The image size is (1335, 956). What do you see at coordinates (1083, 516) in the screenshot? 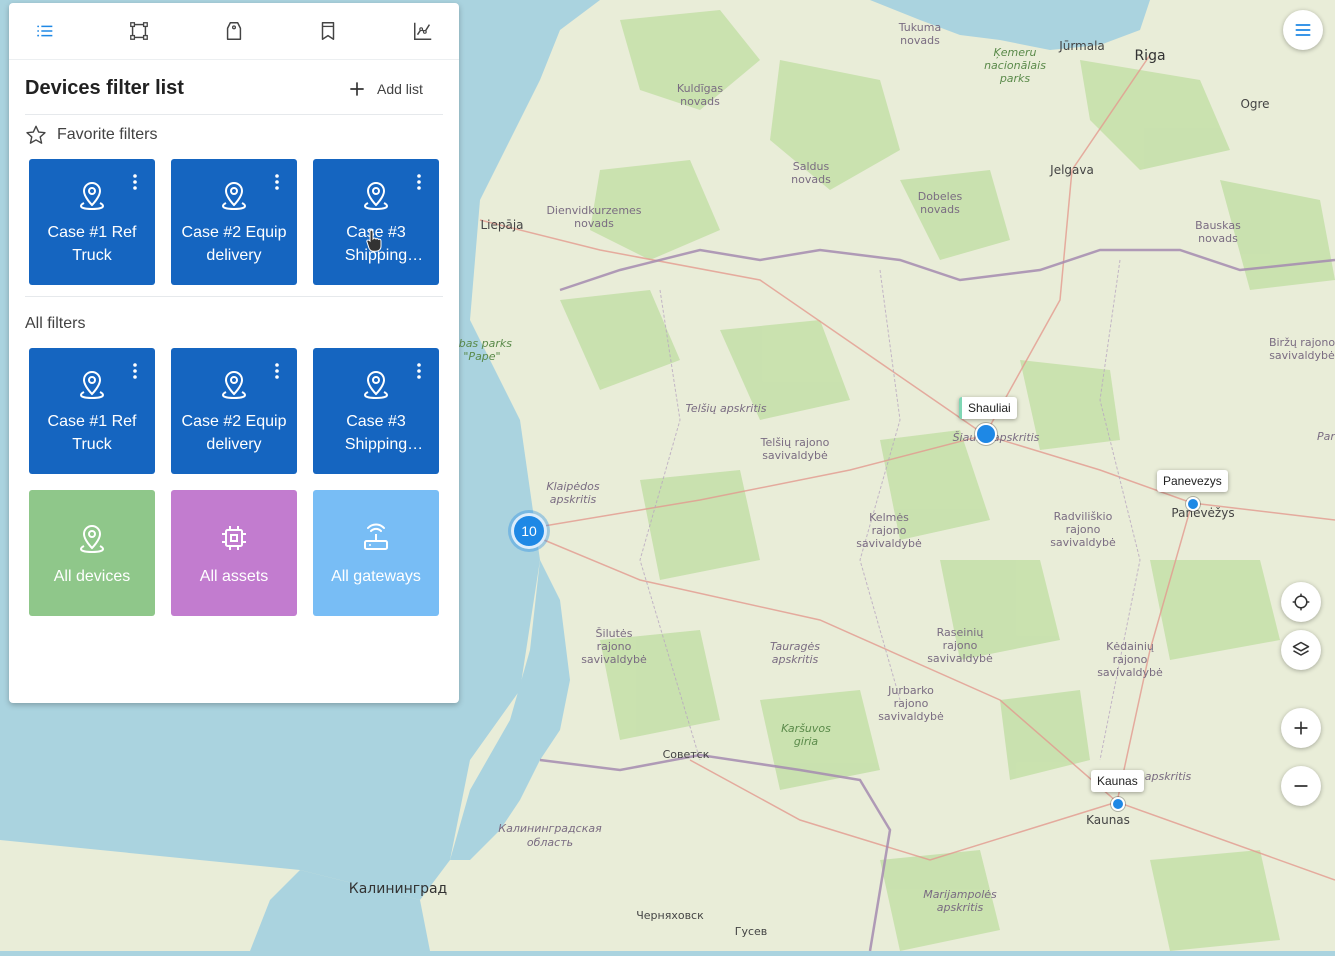
I see `place-label: Radviliškio` at bounding box center [1083, 516].